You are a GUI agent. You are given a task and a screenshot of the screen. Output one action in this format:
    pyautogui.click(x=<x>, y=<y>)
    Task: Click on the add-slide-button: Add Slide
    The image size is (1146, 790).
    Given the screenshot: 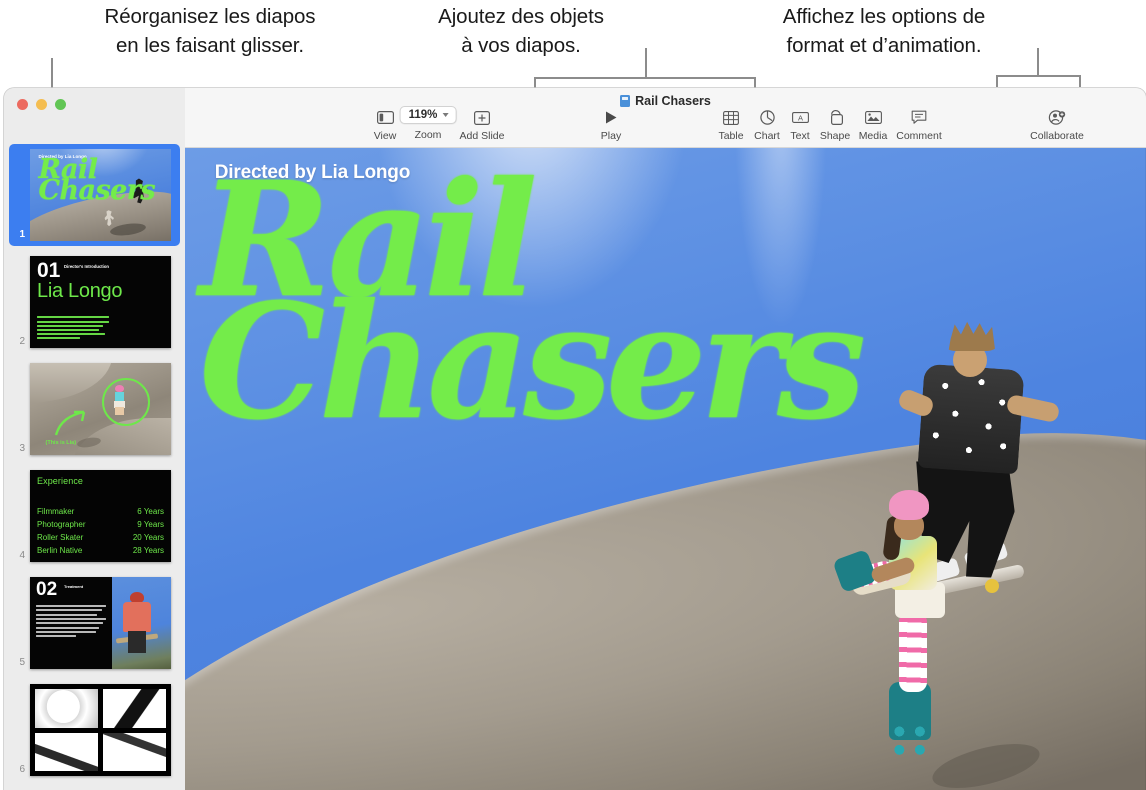 What is the action you would take?
    pyautogui.click(x=482, y=125)
    